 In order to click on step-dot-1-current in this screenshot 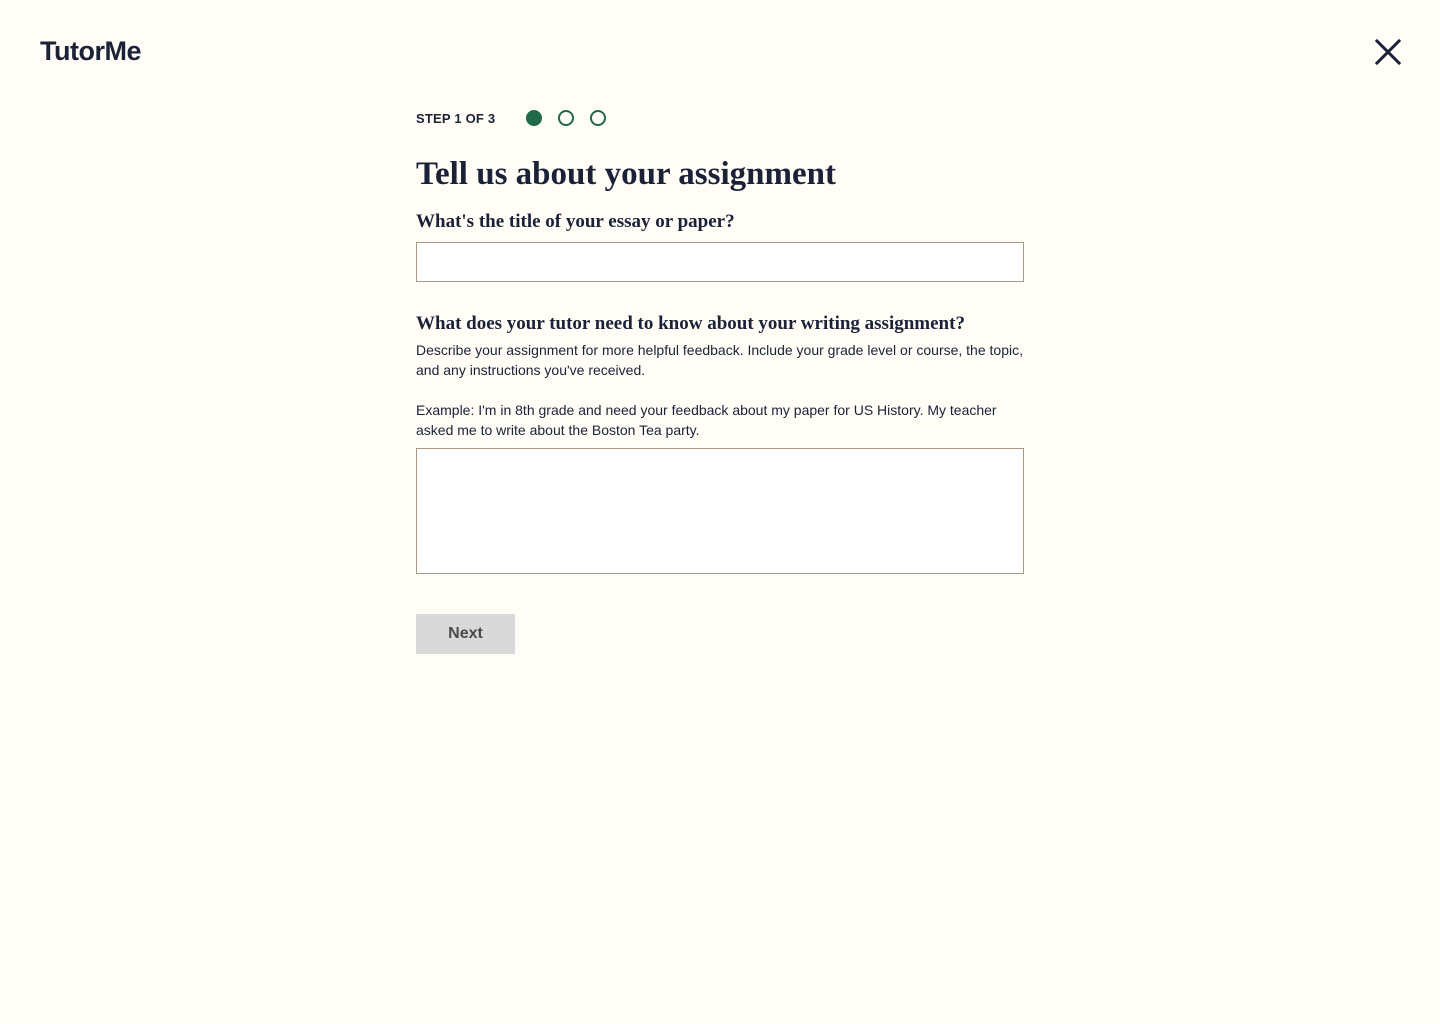, I will do `click(534, 118)`.